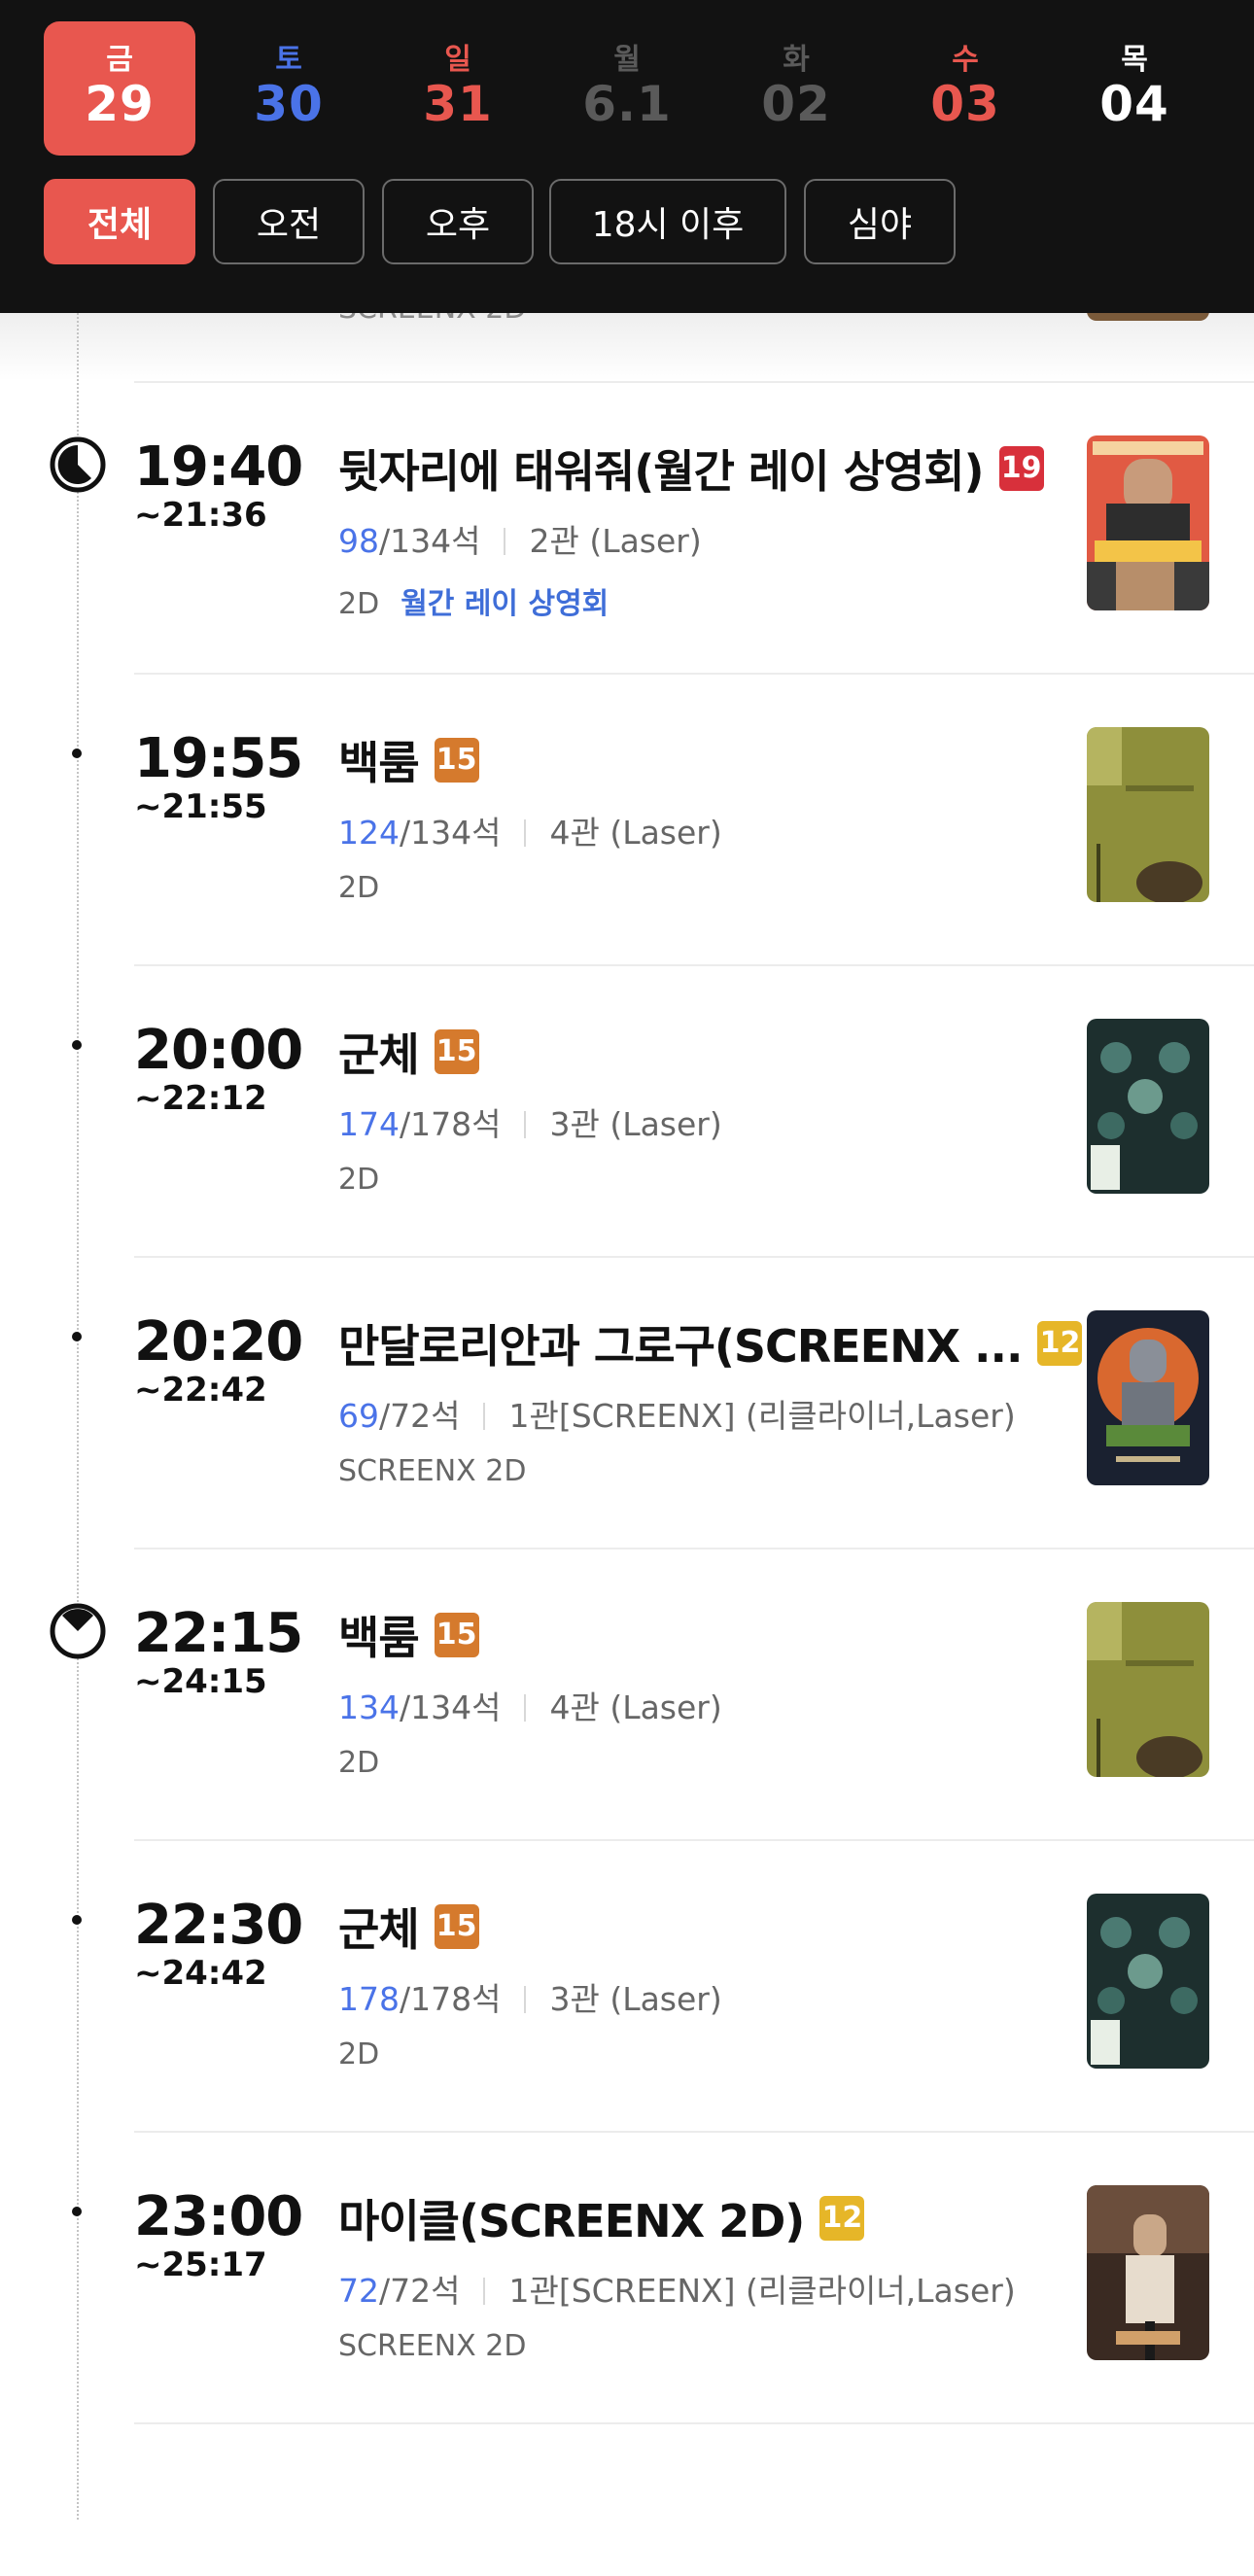 The width and height of the screenshot is (1254, 2576). I want to click on filter-all-button: 전체, so click(119, 222).